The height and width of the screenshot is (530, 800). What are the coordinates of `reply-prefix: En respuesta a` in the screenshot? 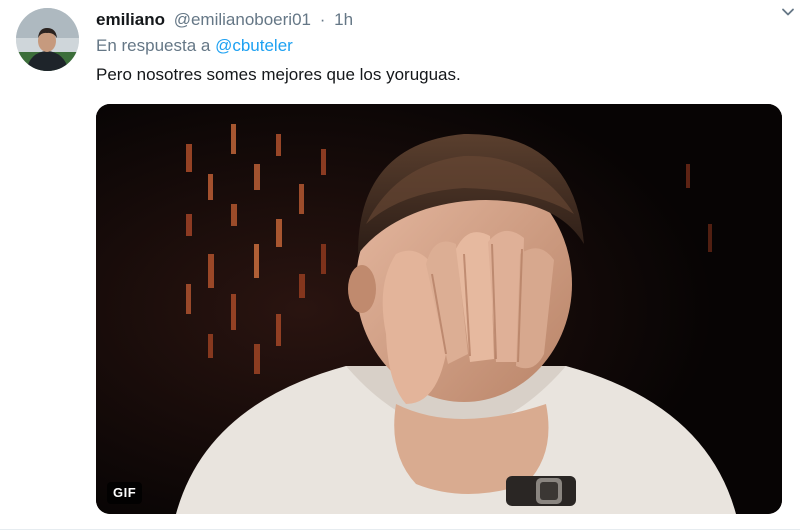 It's located at (156, 45).